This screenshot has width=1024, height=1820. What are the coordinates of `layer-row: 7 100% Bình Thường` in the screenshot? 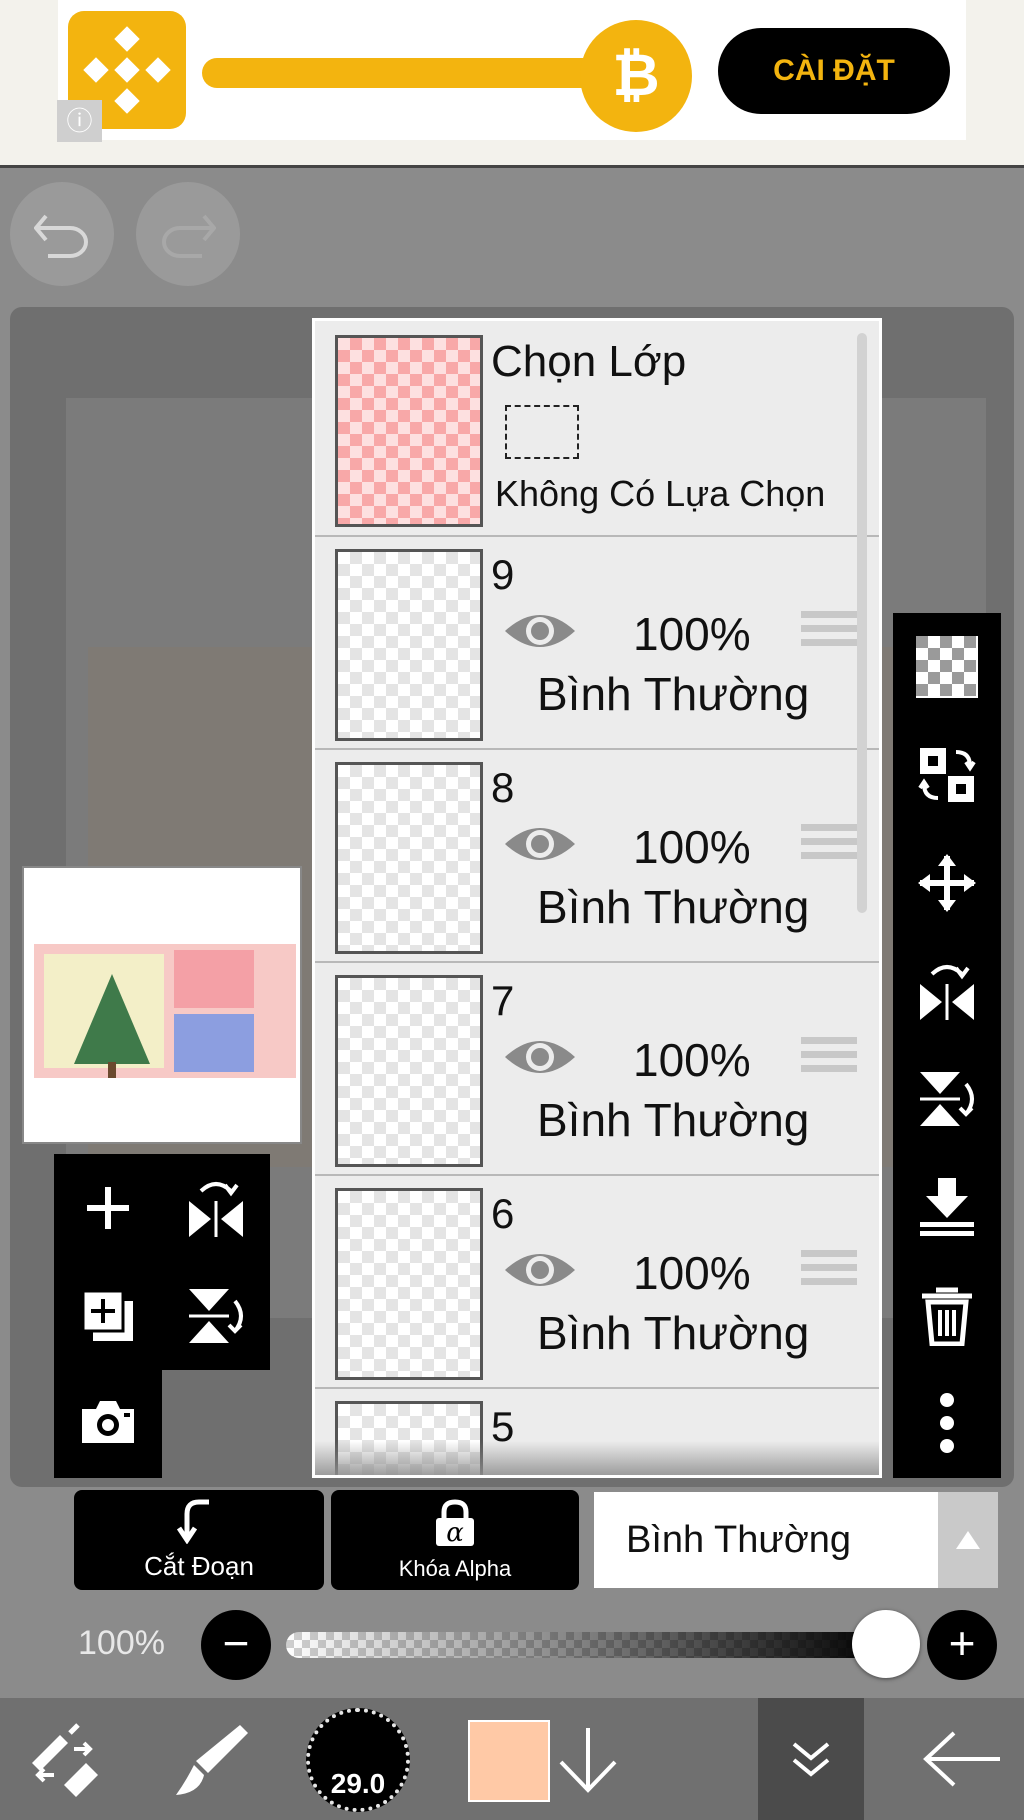 It's located at (597, 1069).